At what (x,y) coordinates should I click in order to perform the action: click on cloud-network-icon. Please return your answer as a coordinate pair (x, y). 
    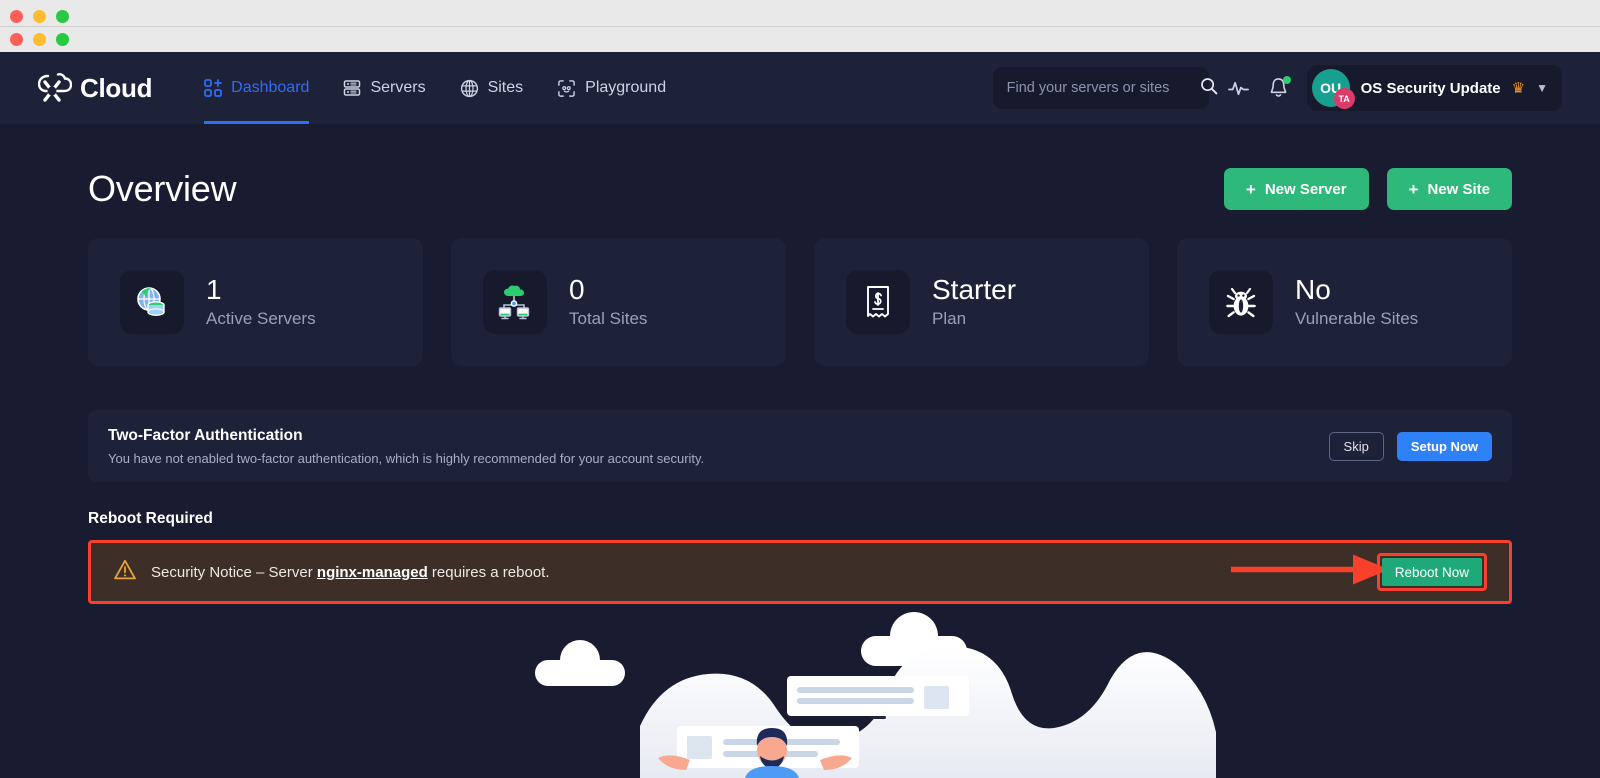
    Looking at the image, I should click on (515, 302).